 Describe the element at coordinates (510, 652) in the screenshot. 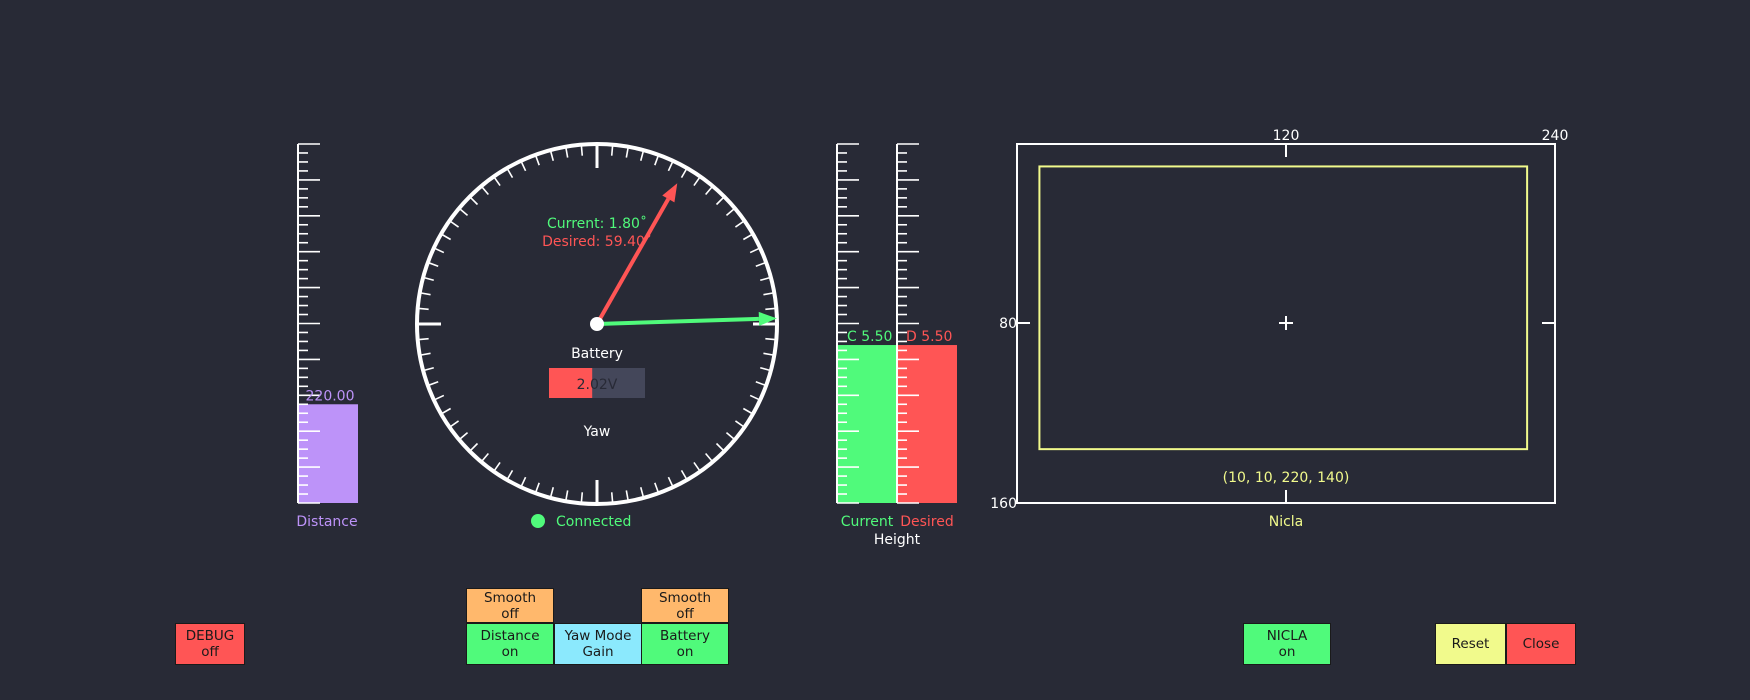

I see `distance-button-state: on` at that location.